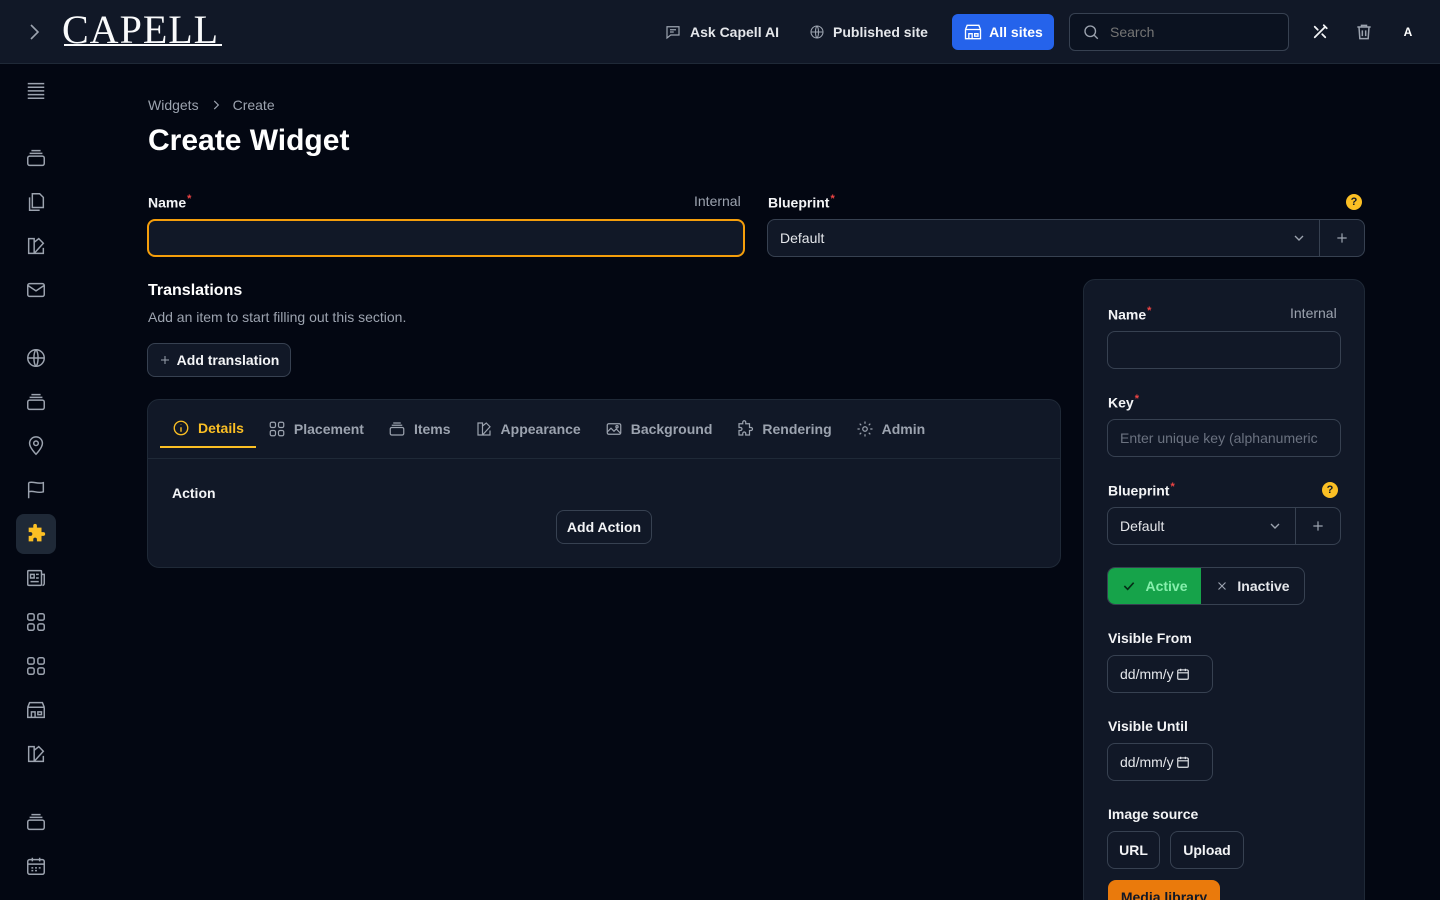 Image resolution: width=1440 pixels, height=900 pixels. I want to click on search-input, so click(1190, 32).